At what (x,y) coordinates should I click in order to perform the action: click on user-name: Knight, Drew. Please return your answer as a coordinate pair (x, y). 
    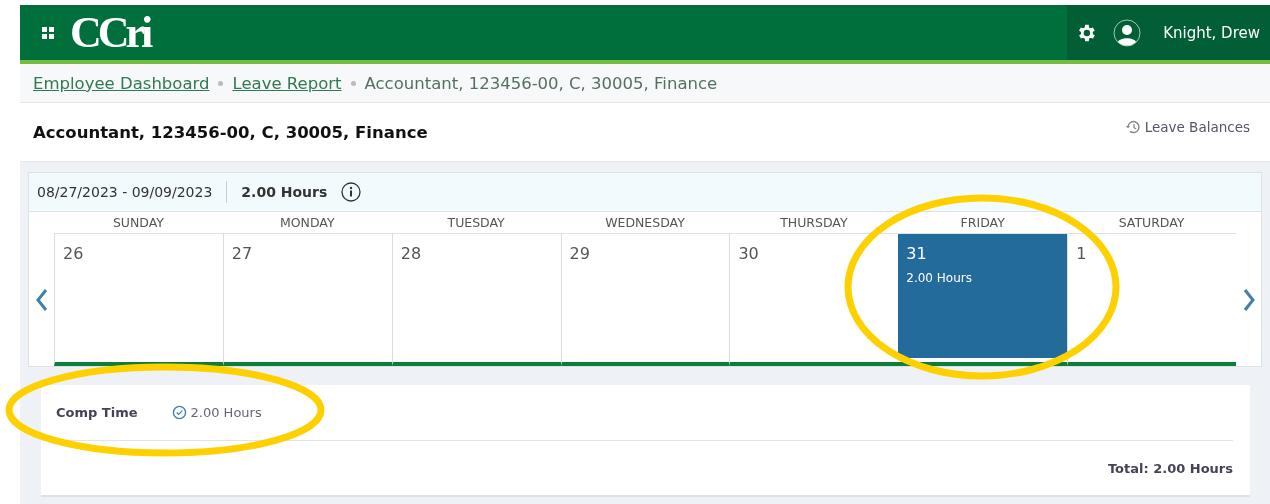
    Looking at the image, I should click on (1211, 32).